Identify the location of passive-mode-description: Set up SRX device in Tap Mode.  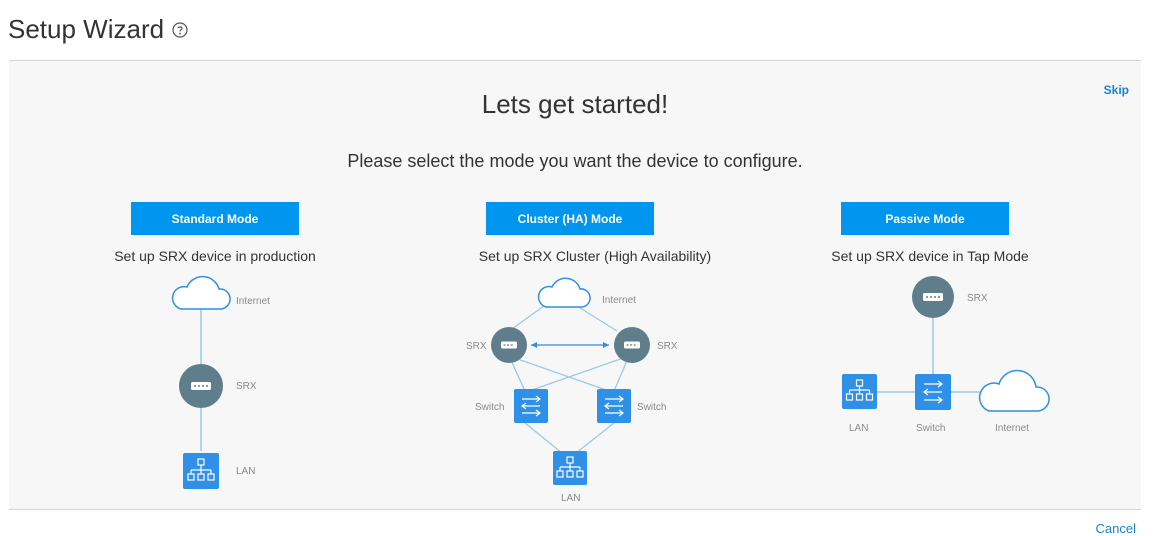
(930, 256).